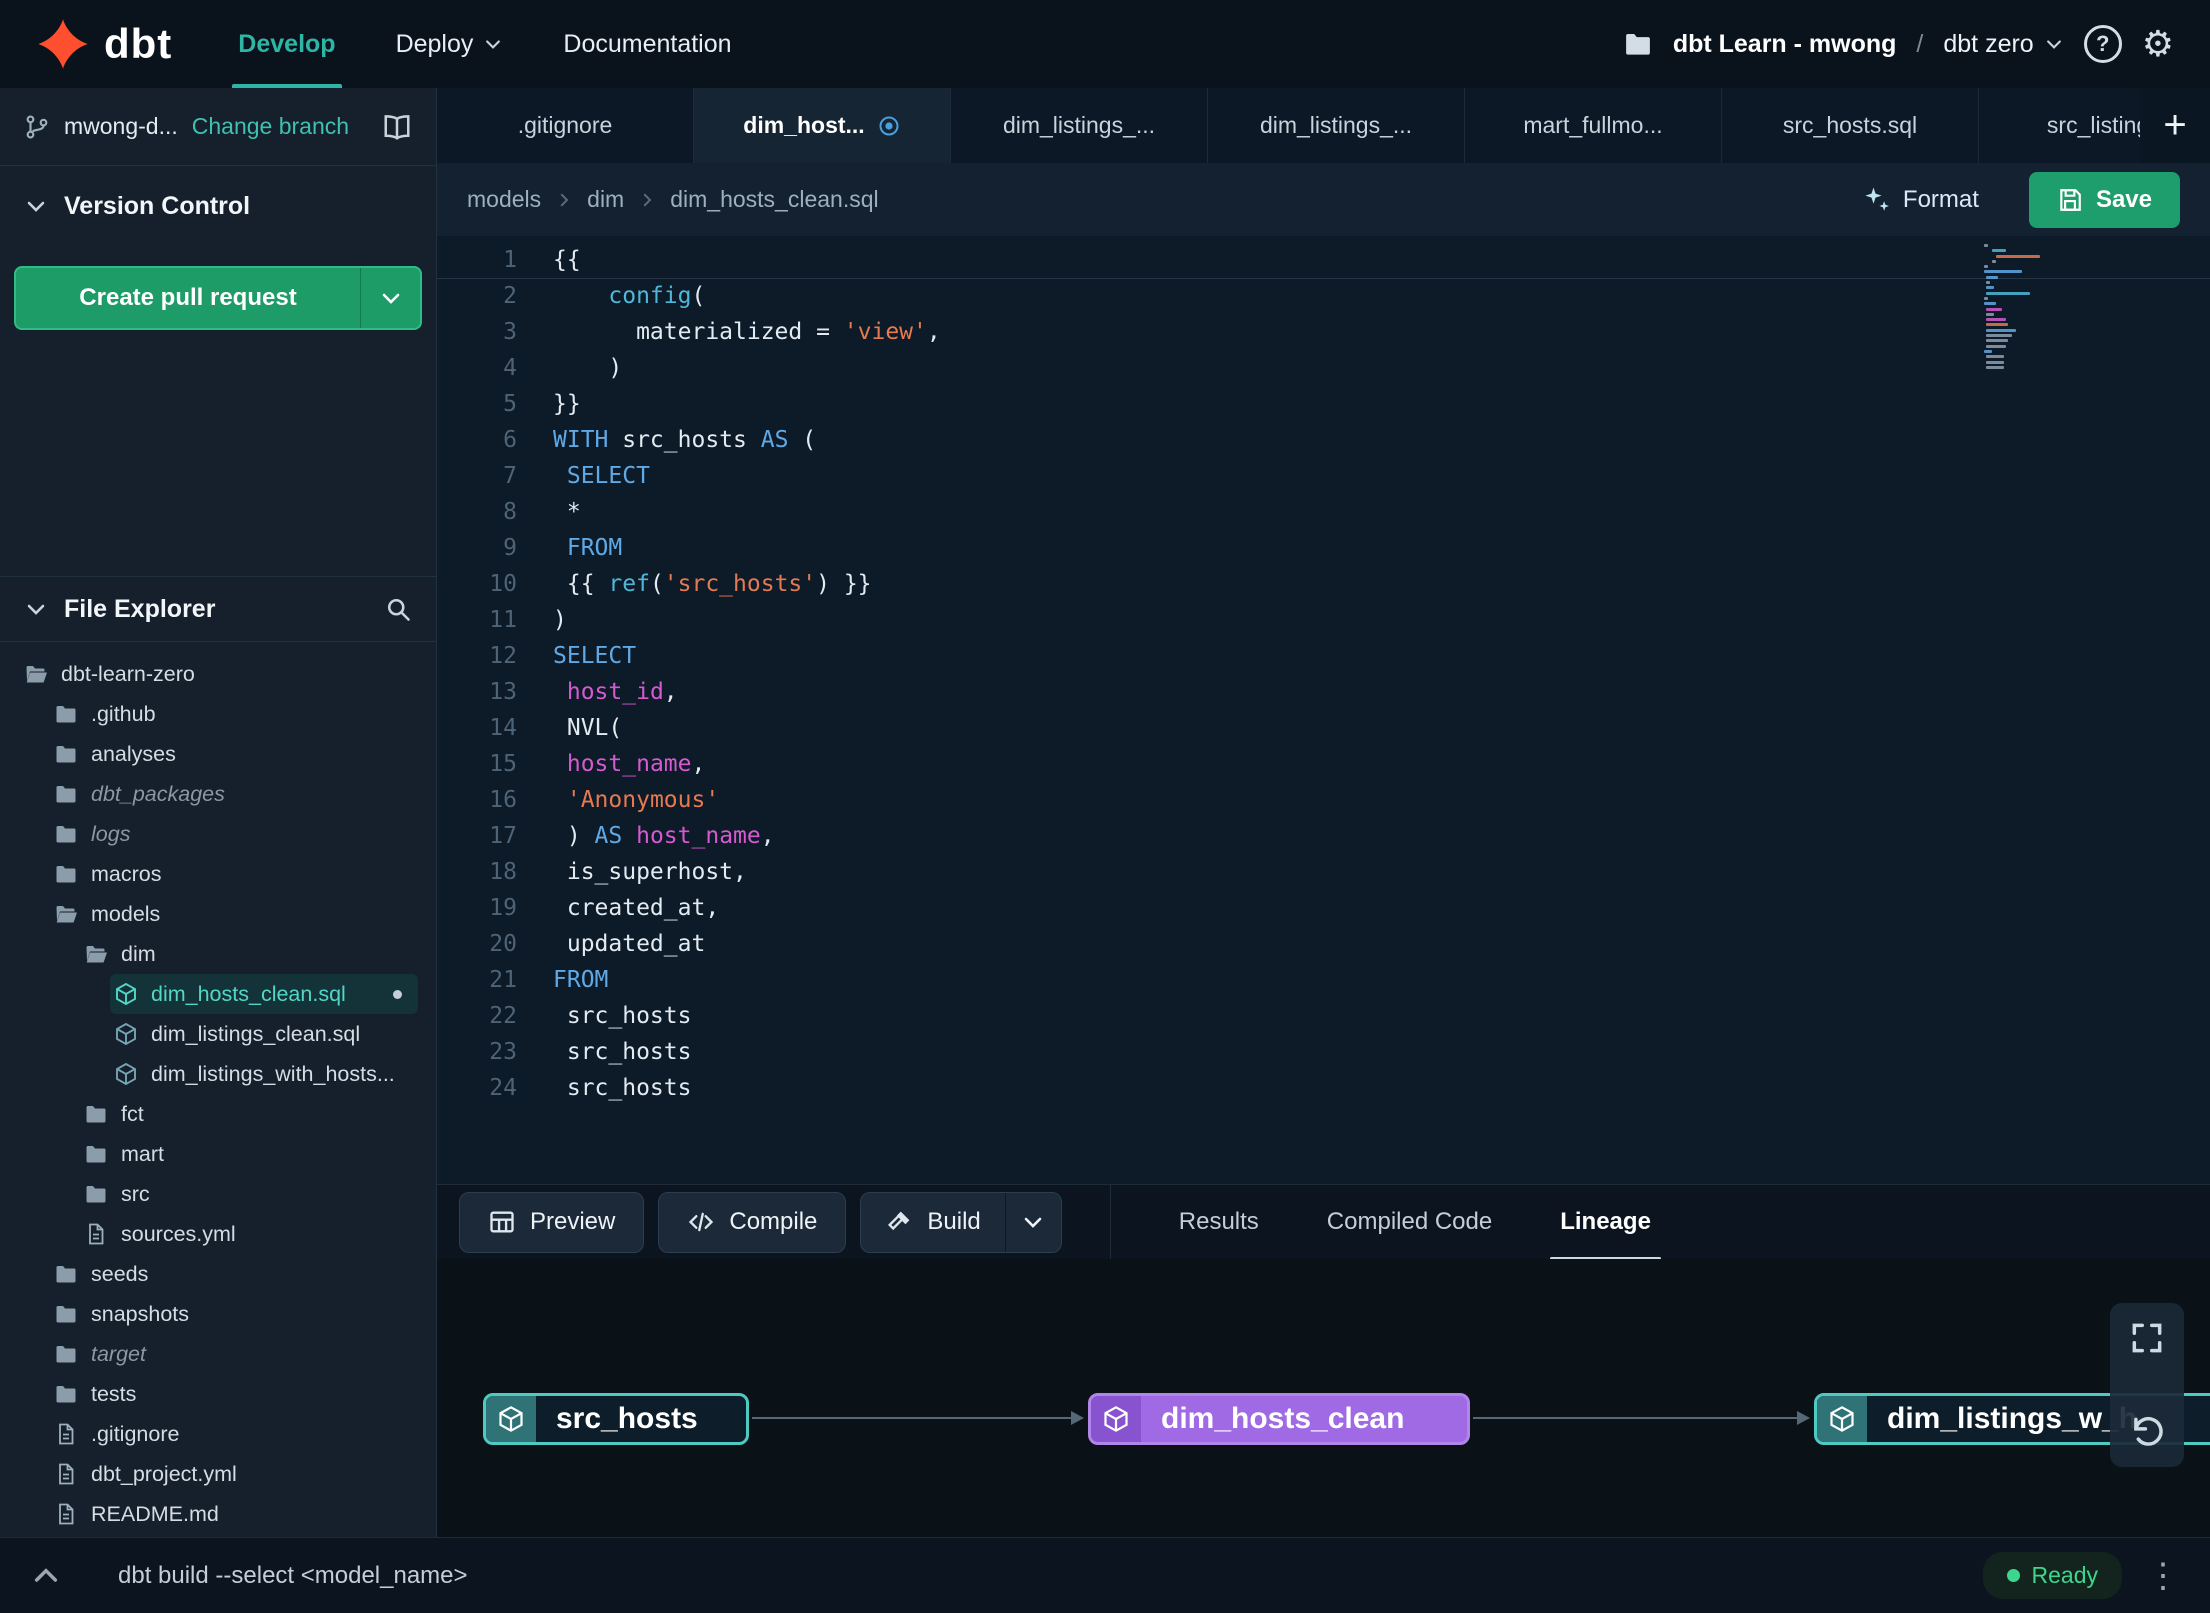 The image size is (2210, 1613). What do you see at coordinates (1323, 404) in the screenshot?
I see `code-line-5: 5}}` at bounding box center [1323, 404].